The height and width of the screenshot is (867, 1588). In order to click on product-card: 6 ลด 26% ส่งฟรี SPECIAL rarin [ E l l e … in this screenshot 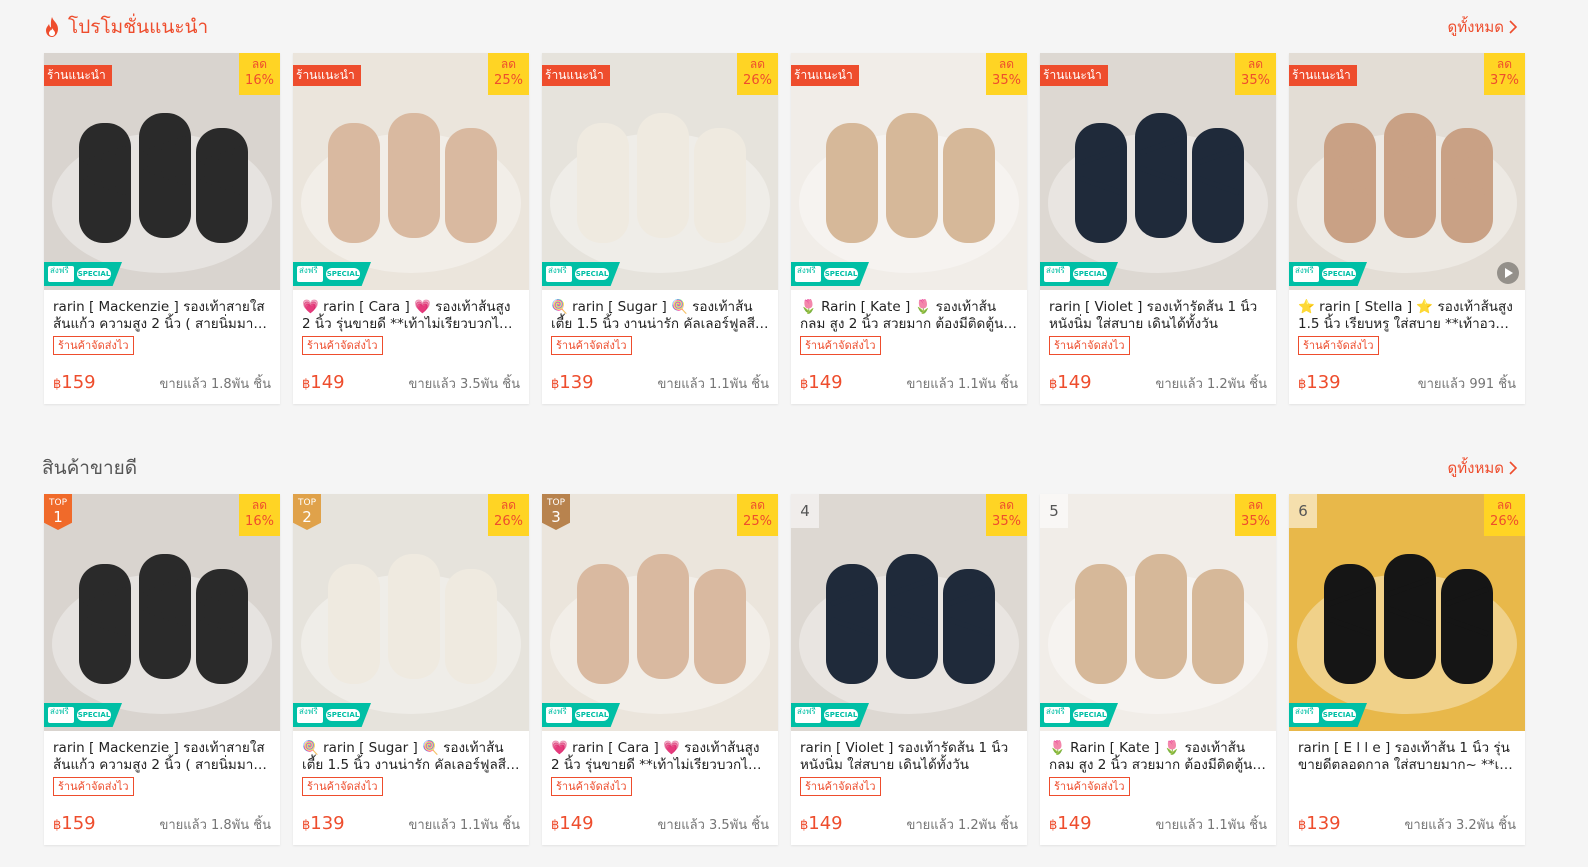, I will do `click(1407, 669)`.